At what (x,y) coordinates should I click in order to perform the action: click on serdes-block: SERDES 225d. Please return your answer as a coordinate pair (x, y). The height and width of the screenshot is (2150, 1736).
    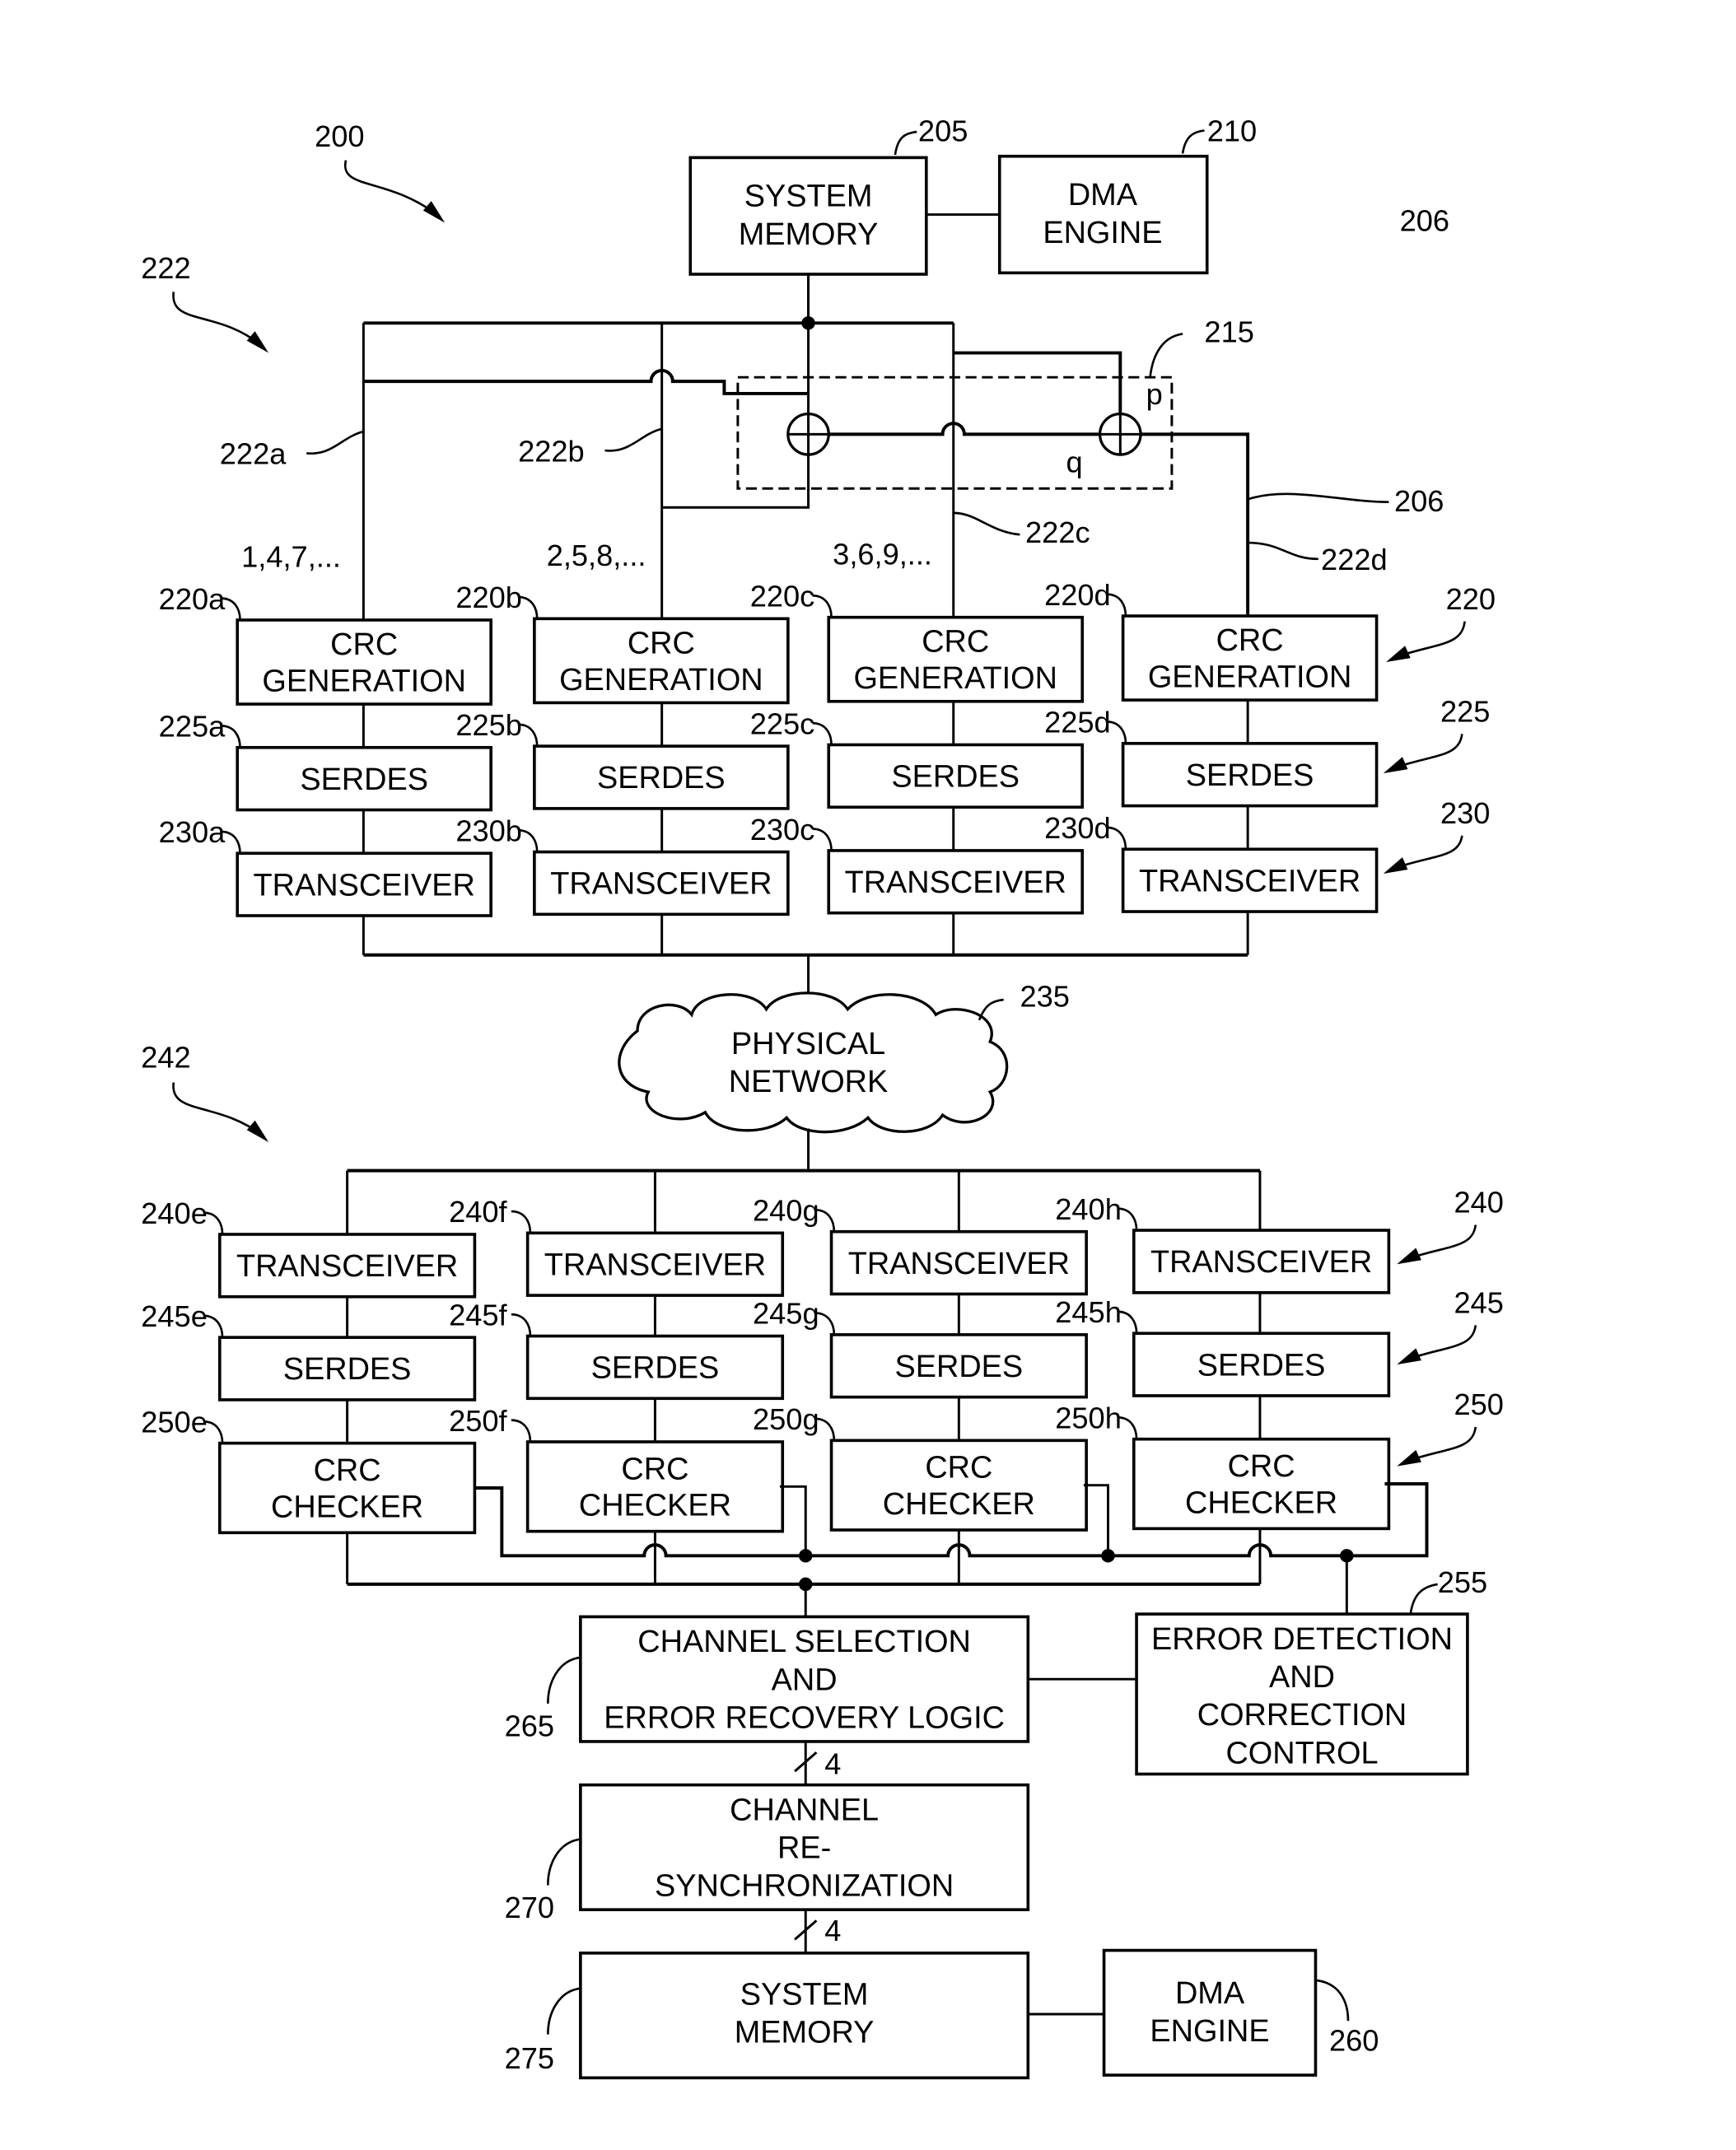
    Looking at the image, I should click on (1211, 757).